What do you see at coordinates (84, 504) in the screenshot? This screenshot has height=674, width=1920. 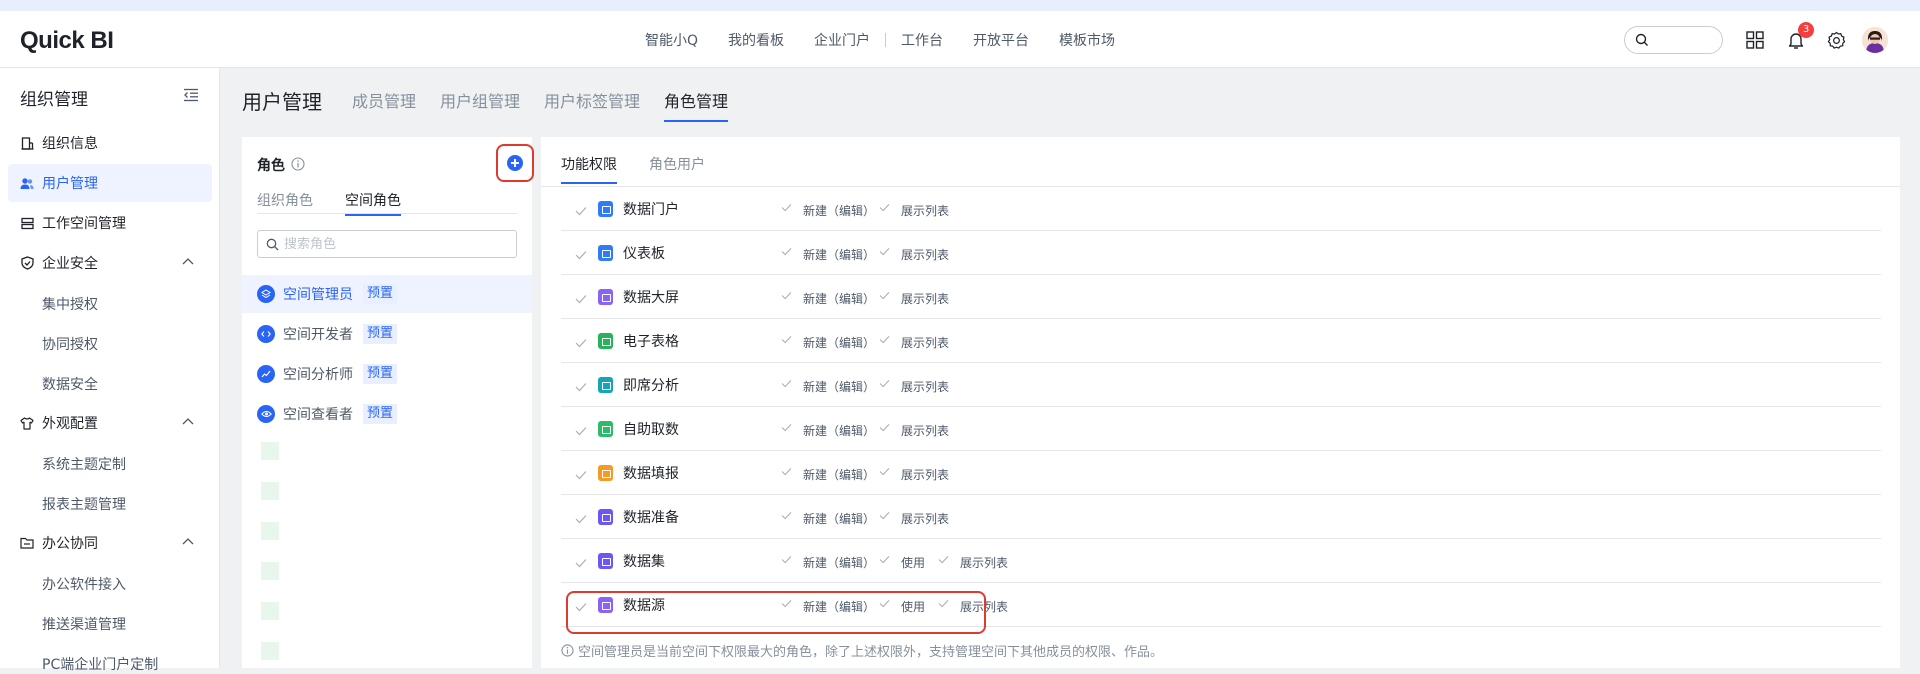 I see `sidebar-item-report-theme: 报表主题管理` at bounding box center [84, 504].